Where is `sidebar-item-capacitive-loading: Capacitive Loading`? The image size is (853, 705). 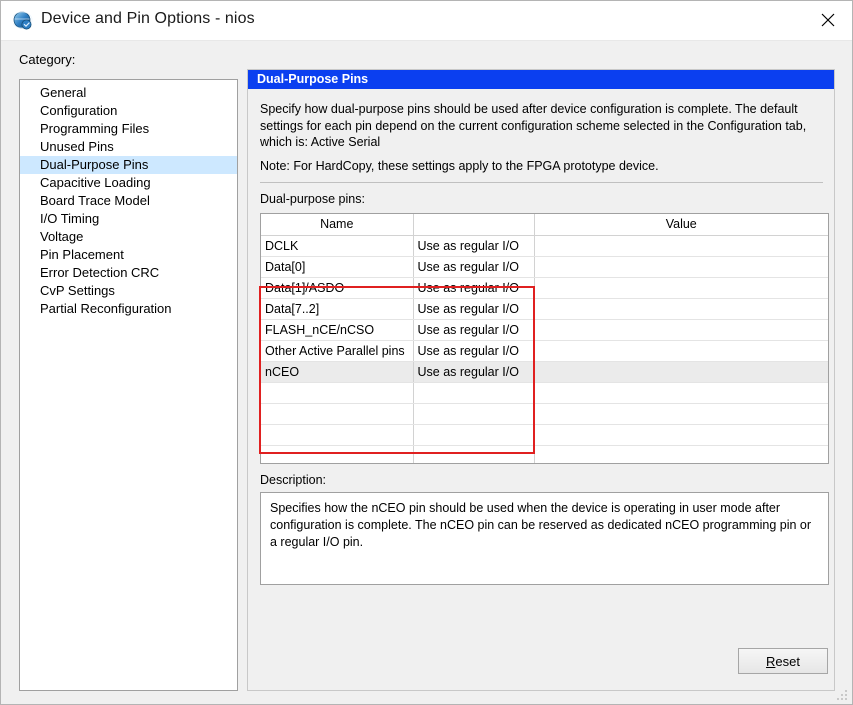
sidebar-item-capacitive-loading: Capacitive Loading is located at coordinates (128, 183).